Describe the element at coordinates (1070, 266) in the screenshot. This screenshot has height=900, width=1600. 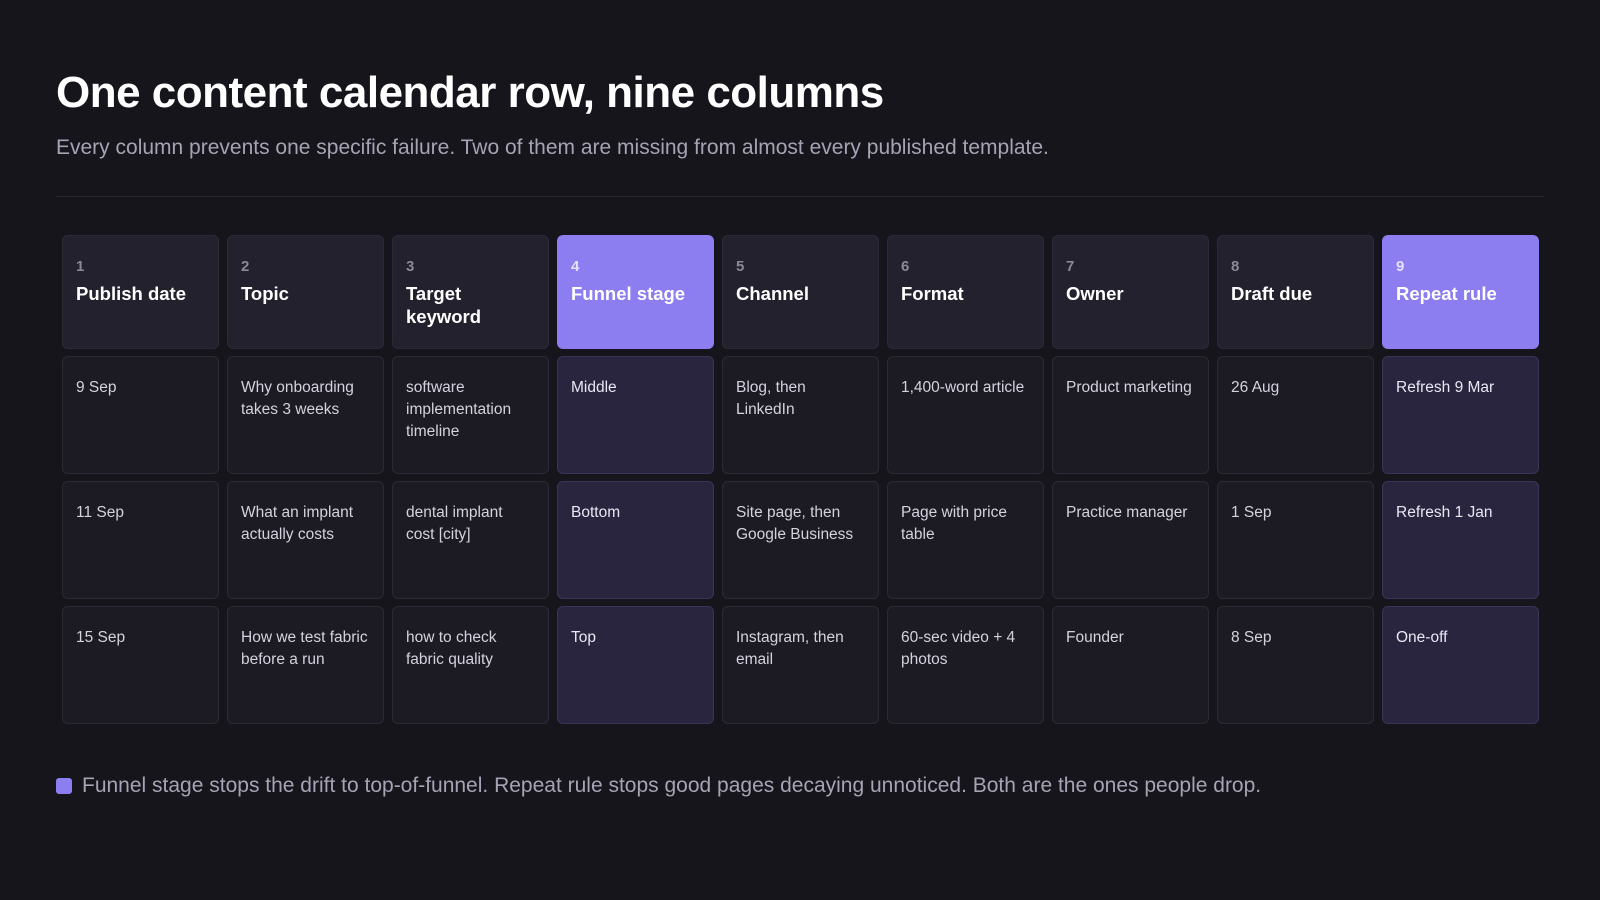
I see `column-number: 7` at that location.